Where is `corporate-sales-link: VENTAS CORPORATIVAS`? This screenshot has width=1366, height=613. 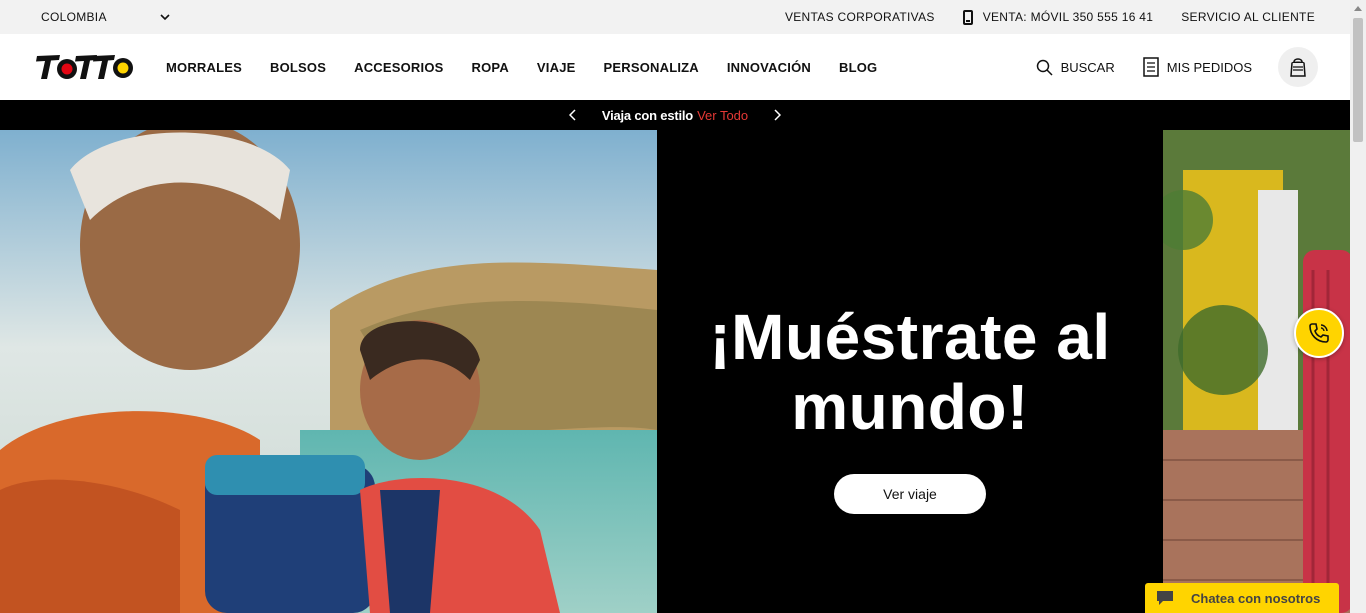 corporate-sales-link: VENTAS CORPORATIVAS is located at coordinates (860, 17).